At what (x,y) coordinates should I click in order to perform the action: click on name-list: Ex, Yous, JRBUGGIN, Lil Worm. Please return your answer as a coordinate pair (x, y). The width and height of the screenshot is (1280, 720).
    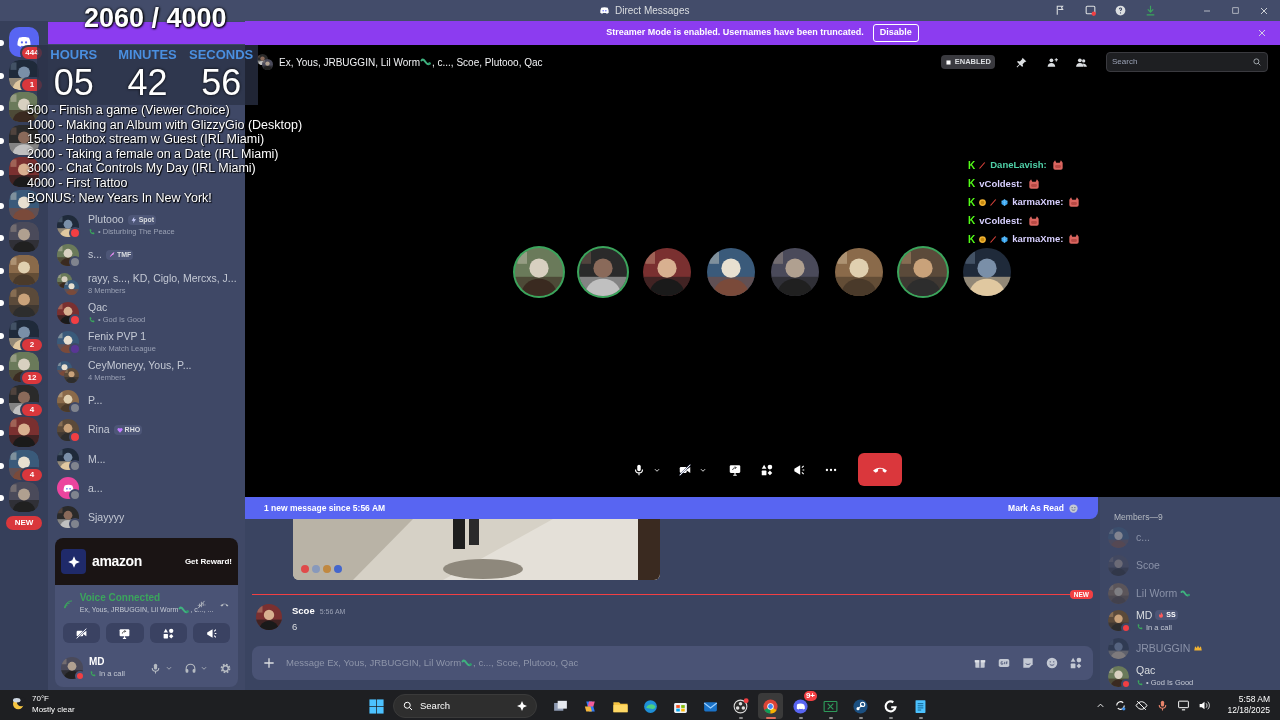
    Looking at the image, I should click on (349, 62).